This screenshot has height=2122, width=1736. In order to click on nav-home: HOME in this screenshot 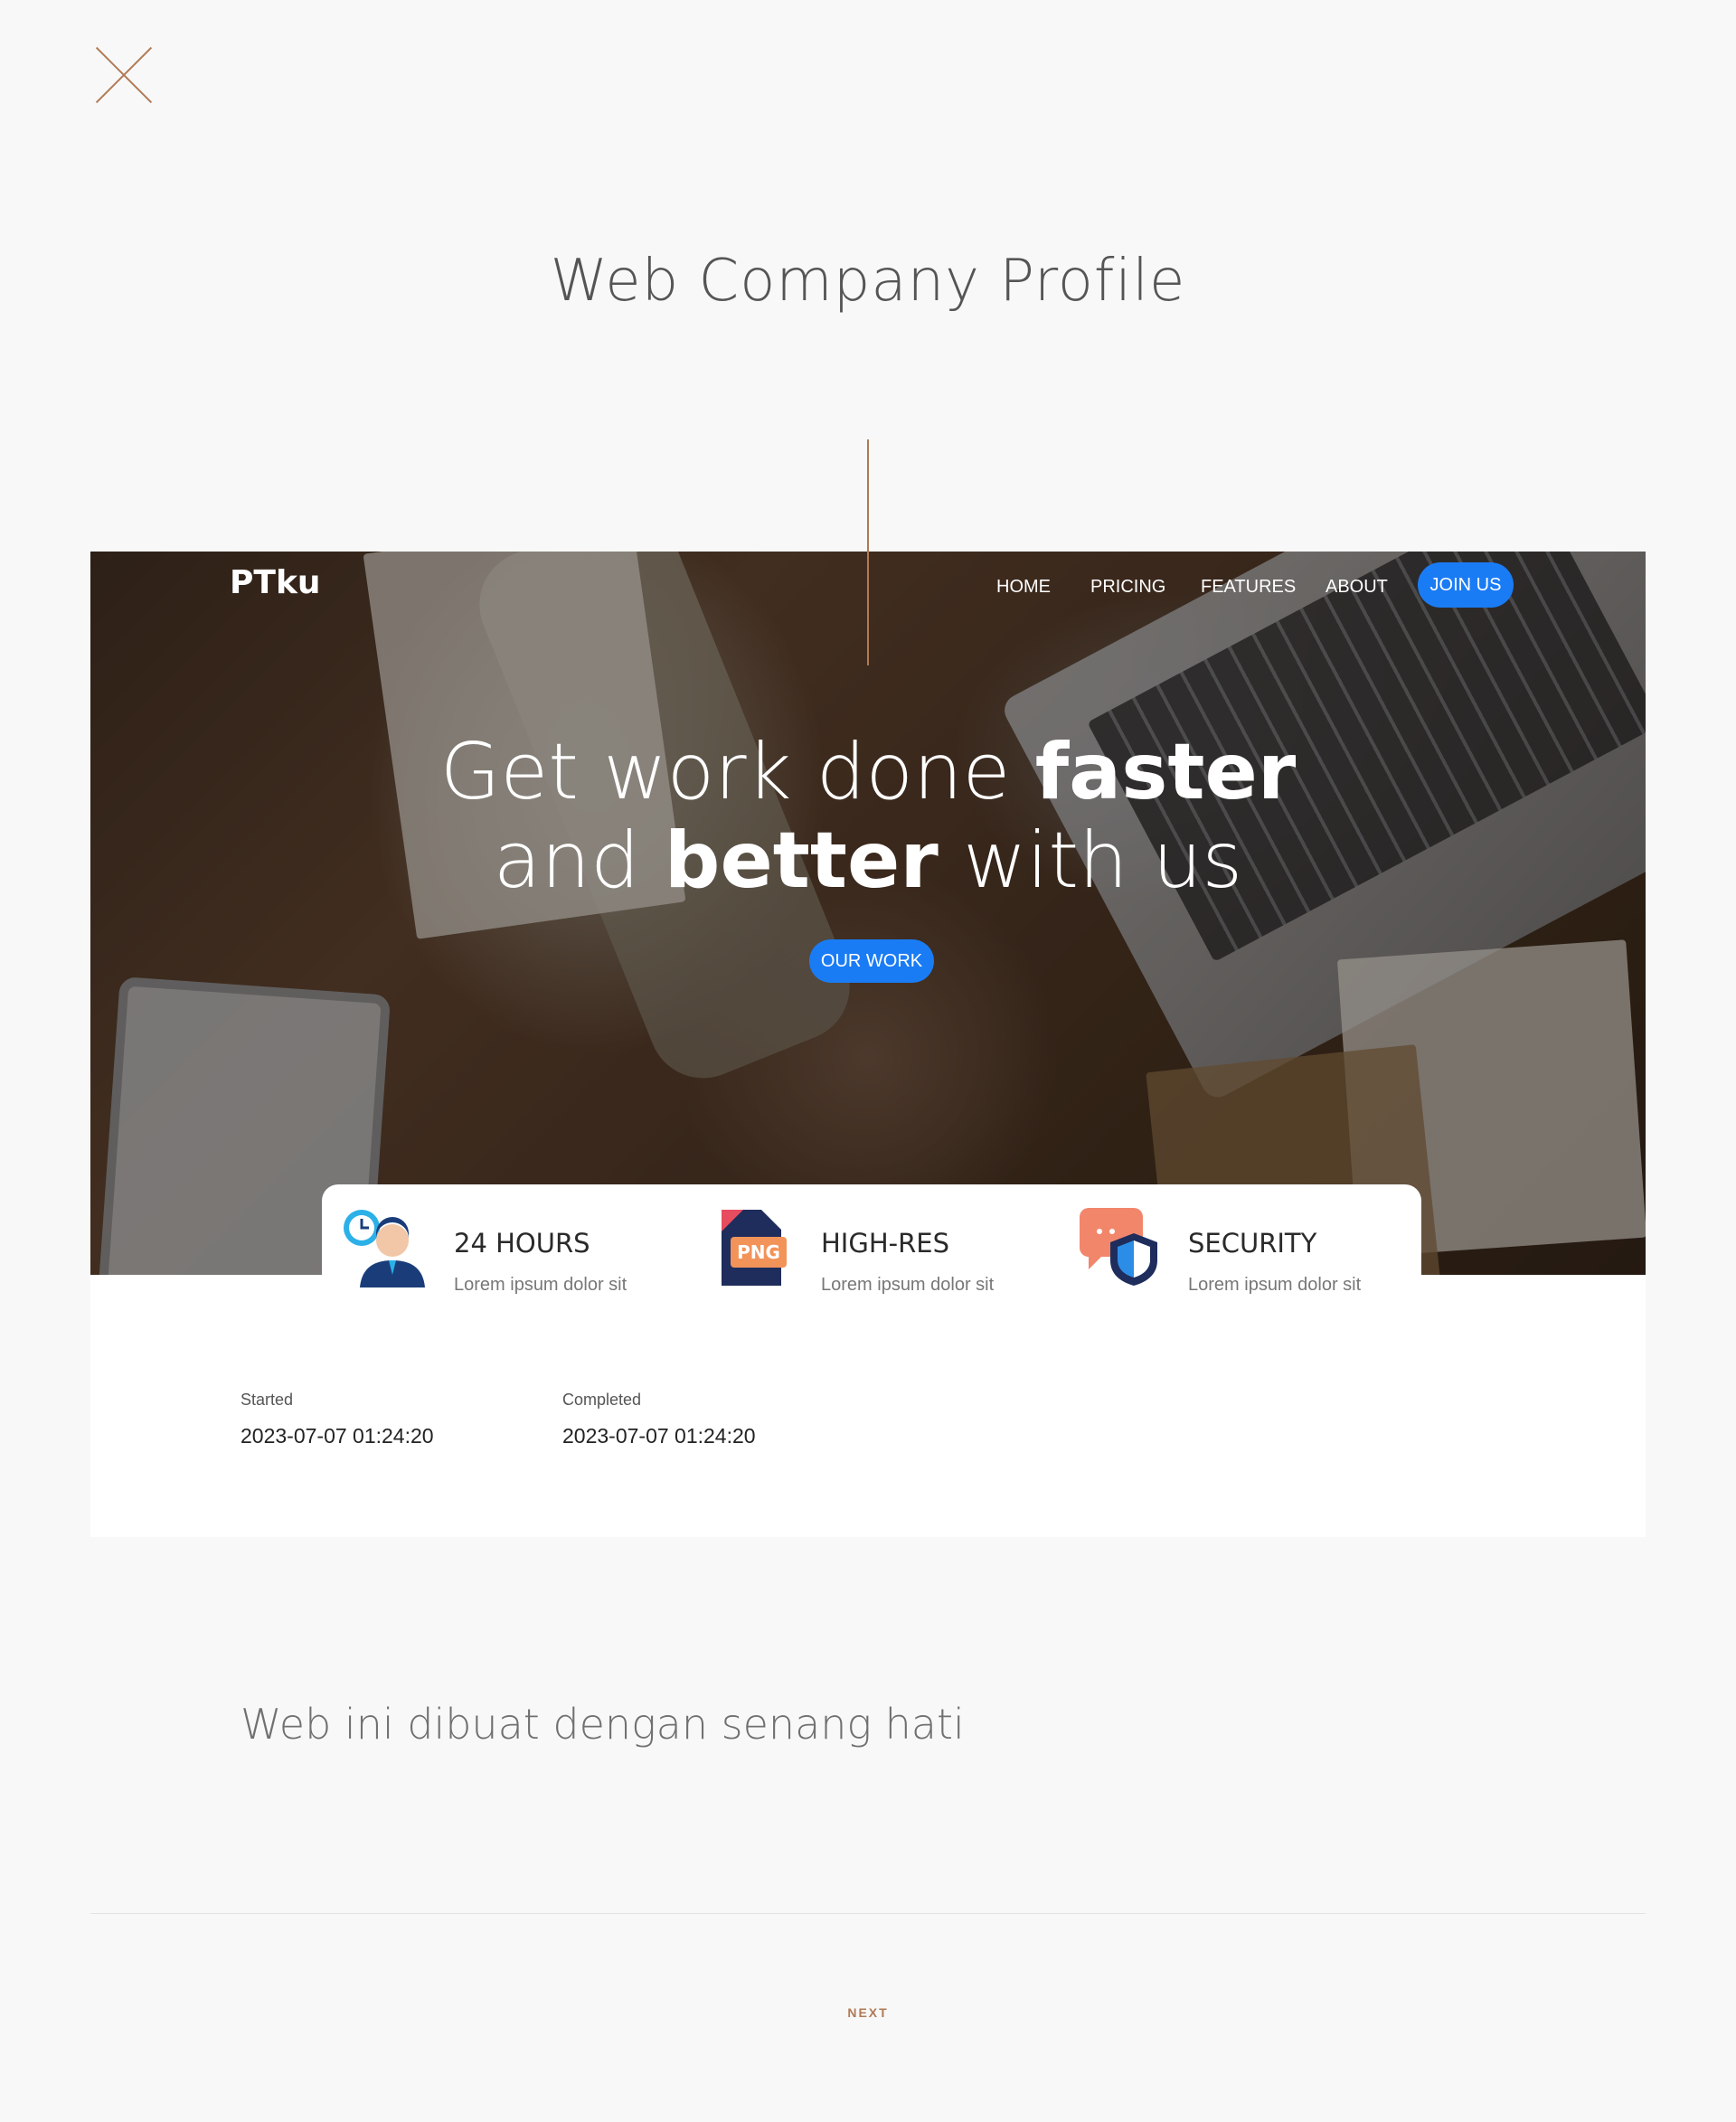, I will do `click(1024, 587)`.